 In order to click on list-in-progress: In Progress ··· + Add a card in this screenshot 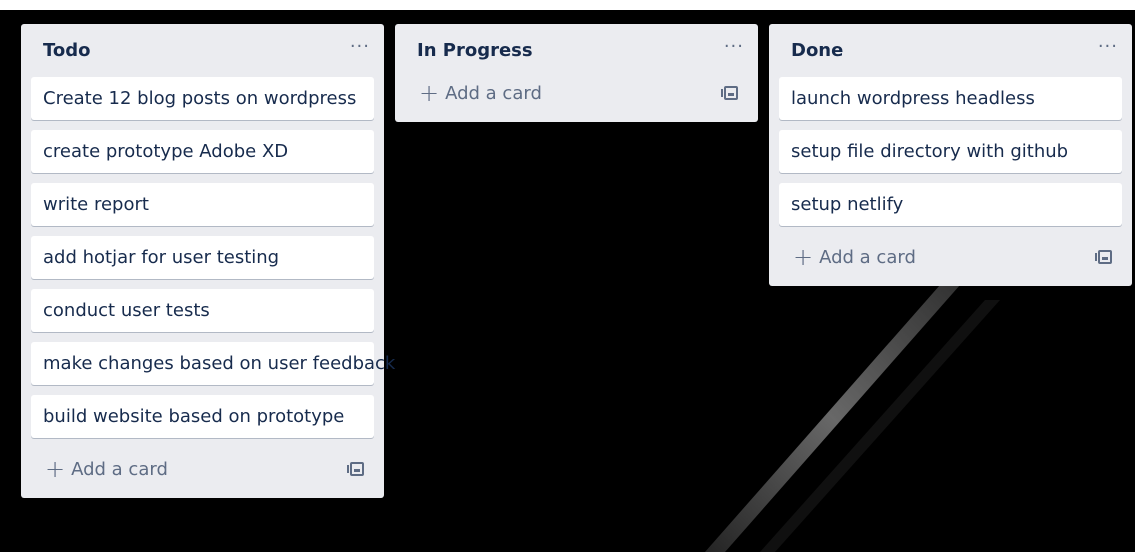, I will do `click(576, 73)`.